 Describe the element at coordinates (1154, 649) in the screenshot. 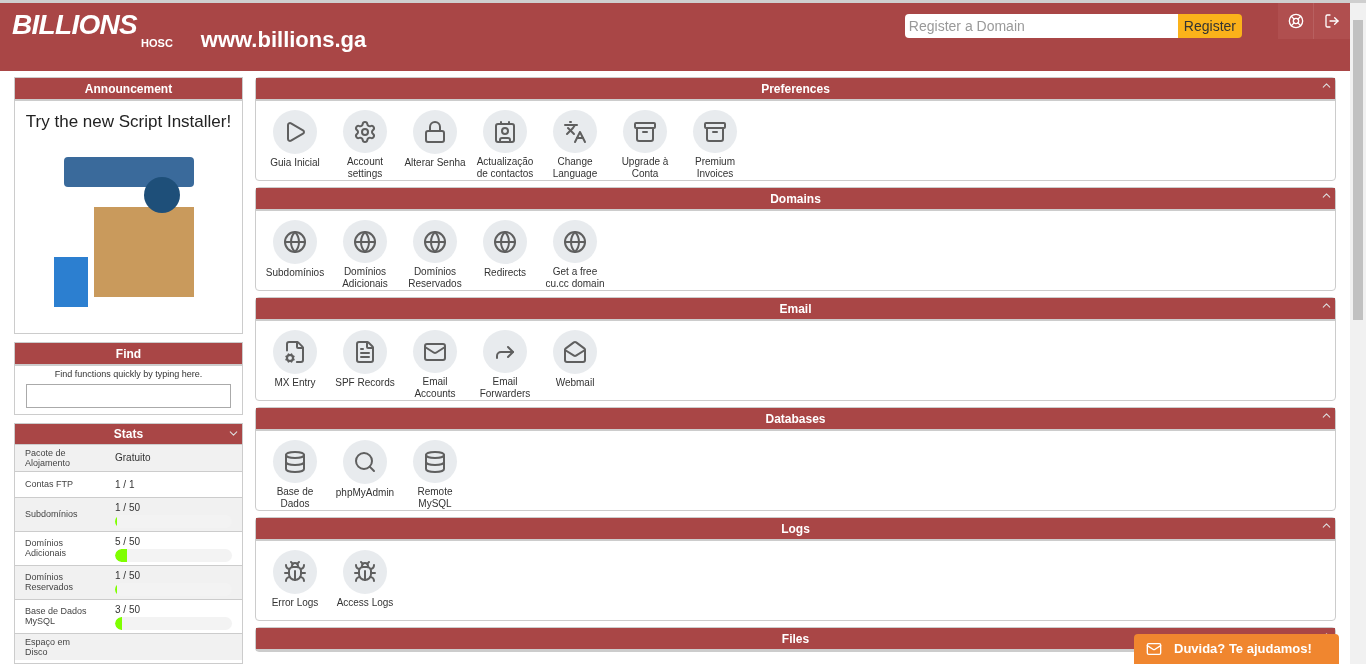

I see `envelope-icon` at that location.